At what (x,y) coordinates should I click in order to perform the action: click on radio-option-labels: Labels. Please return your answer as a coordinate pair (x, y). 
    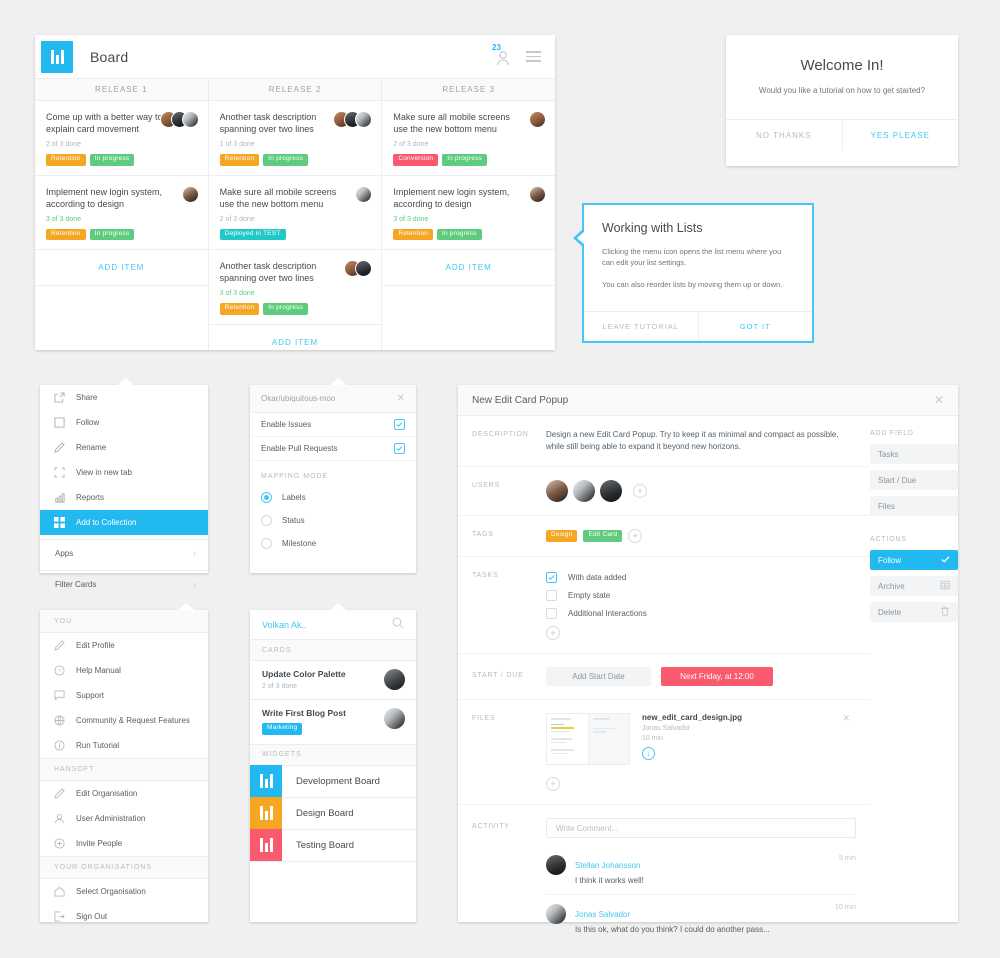
    Looking at the image, I should click on (333, 497).